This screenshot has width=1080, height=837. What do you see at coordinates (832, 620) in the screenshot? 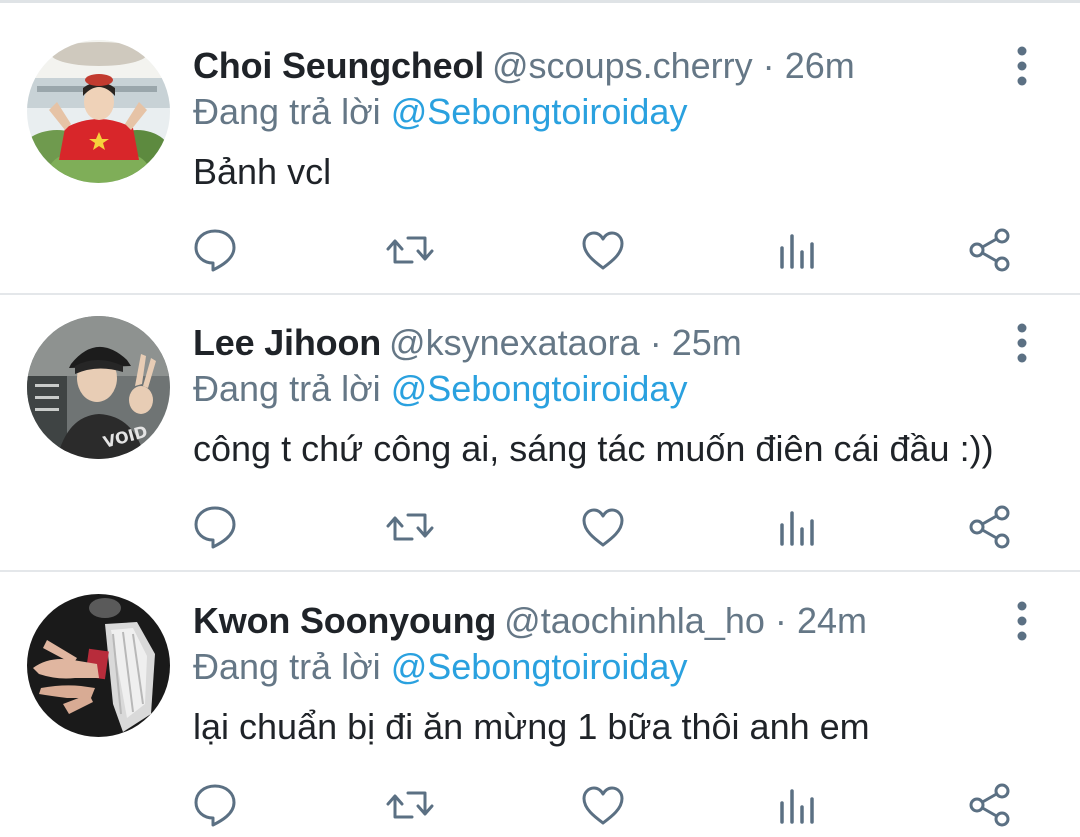
I see `timestamp: 24m` at bounding box center [832, 620].